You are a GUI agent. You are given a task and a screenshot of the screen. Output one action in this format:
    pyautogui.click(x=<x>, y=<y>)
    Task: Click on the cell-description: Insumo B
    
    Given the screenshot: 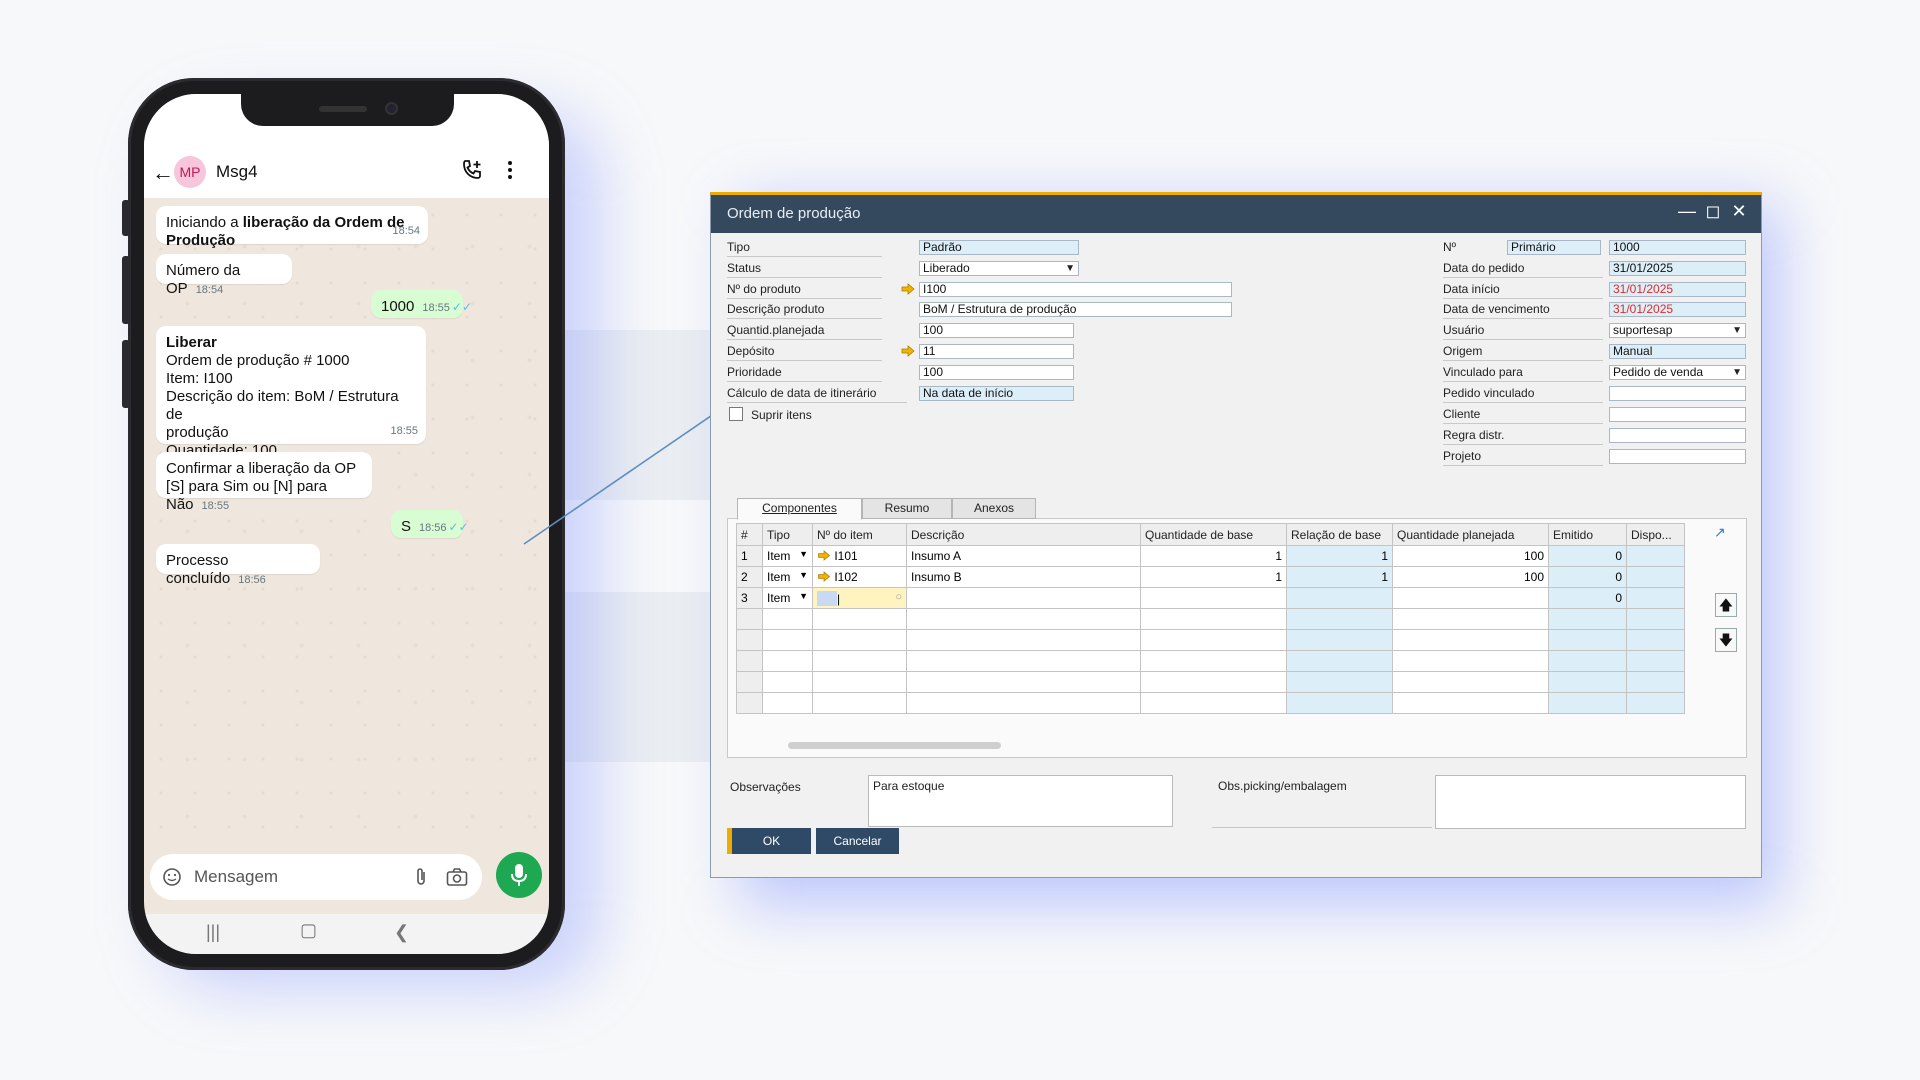 What is the action you would take?
    pyautogui.click(x=1023, y=577)
    